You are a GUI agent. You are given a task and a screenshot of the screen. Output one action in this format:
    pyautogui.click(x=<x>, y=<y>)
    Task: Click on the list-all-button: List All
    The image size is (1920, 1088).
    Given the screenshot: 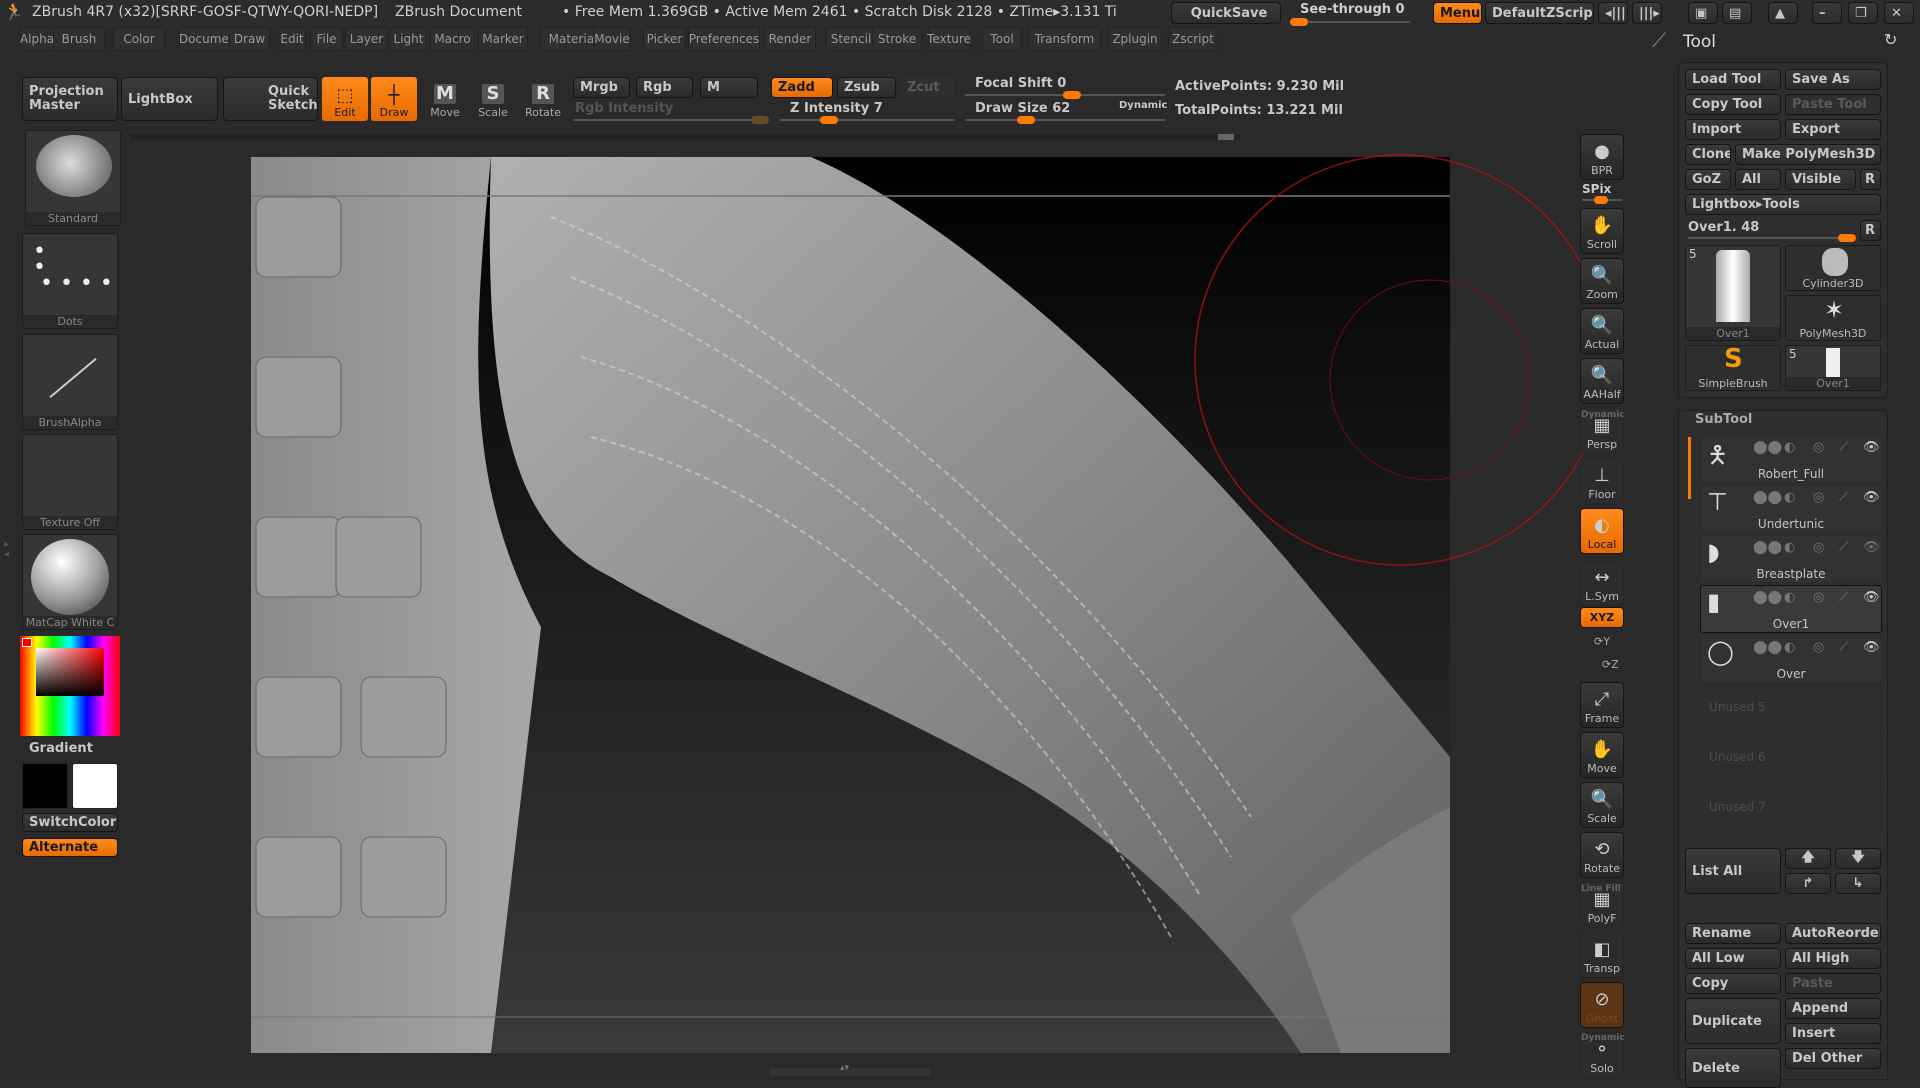 What is the action you would take?
    pyautogui.click(x=1733, y=871)
    